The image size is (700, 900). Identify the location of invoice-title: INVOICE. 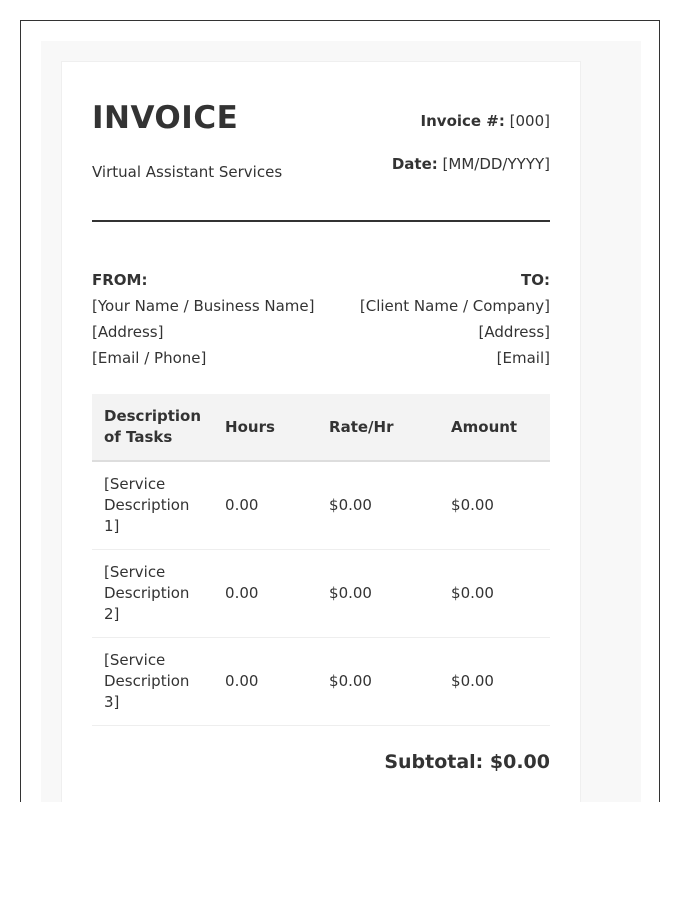
(165, 118).